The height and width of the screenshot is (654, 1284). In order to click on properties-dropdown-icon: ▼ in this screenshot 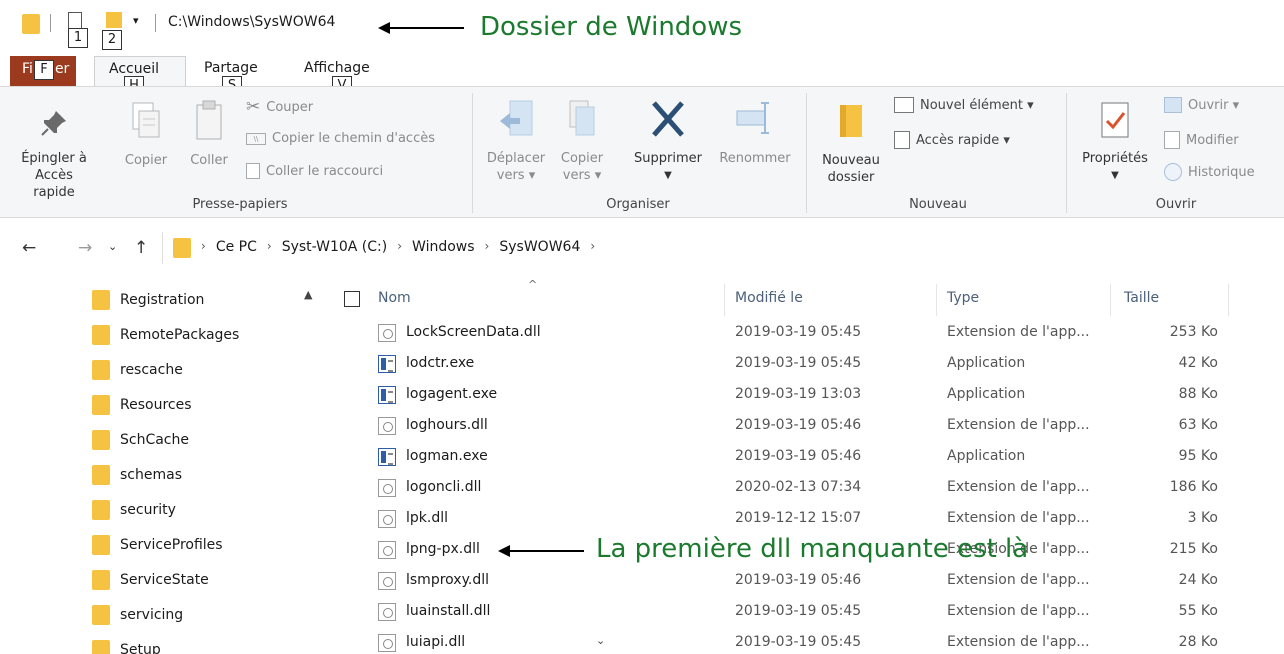, I will do `click(1115, 175)`.